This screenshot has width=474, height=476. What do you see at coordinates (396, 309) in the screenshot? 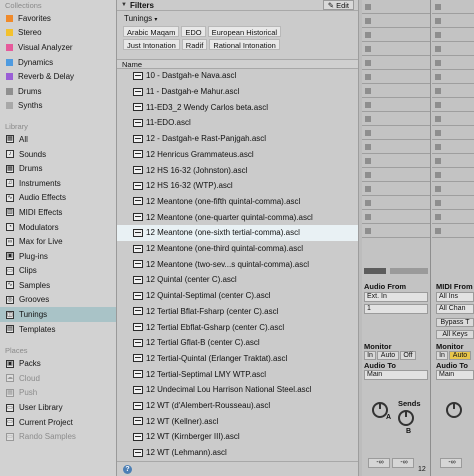
I see `input-channel-select: 1` at bounding box center [396, 309].